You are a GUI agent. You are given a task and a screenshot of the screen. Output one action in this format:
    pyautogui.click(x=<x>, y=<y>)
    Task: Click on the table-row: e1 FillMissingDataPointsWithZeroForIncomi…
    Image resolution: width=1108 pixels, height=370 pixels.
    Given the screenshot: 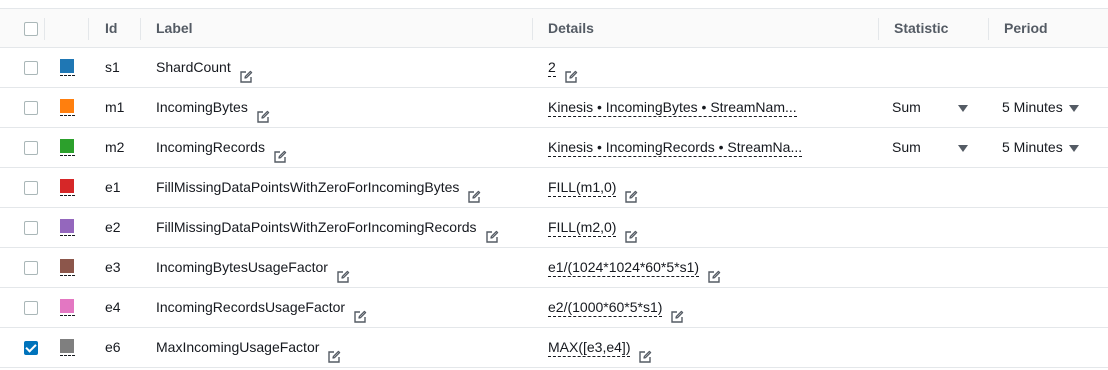 What is the action you would take?
    pyautogui.click(x=554, y=188)
    